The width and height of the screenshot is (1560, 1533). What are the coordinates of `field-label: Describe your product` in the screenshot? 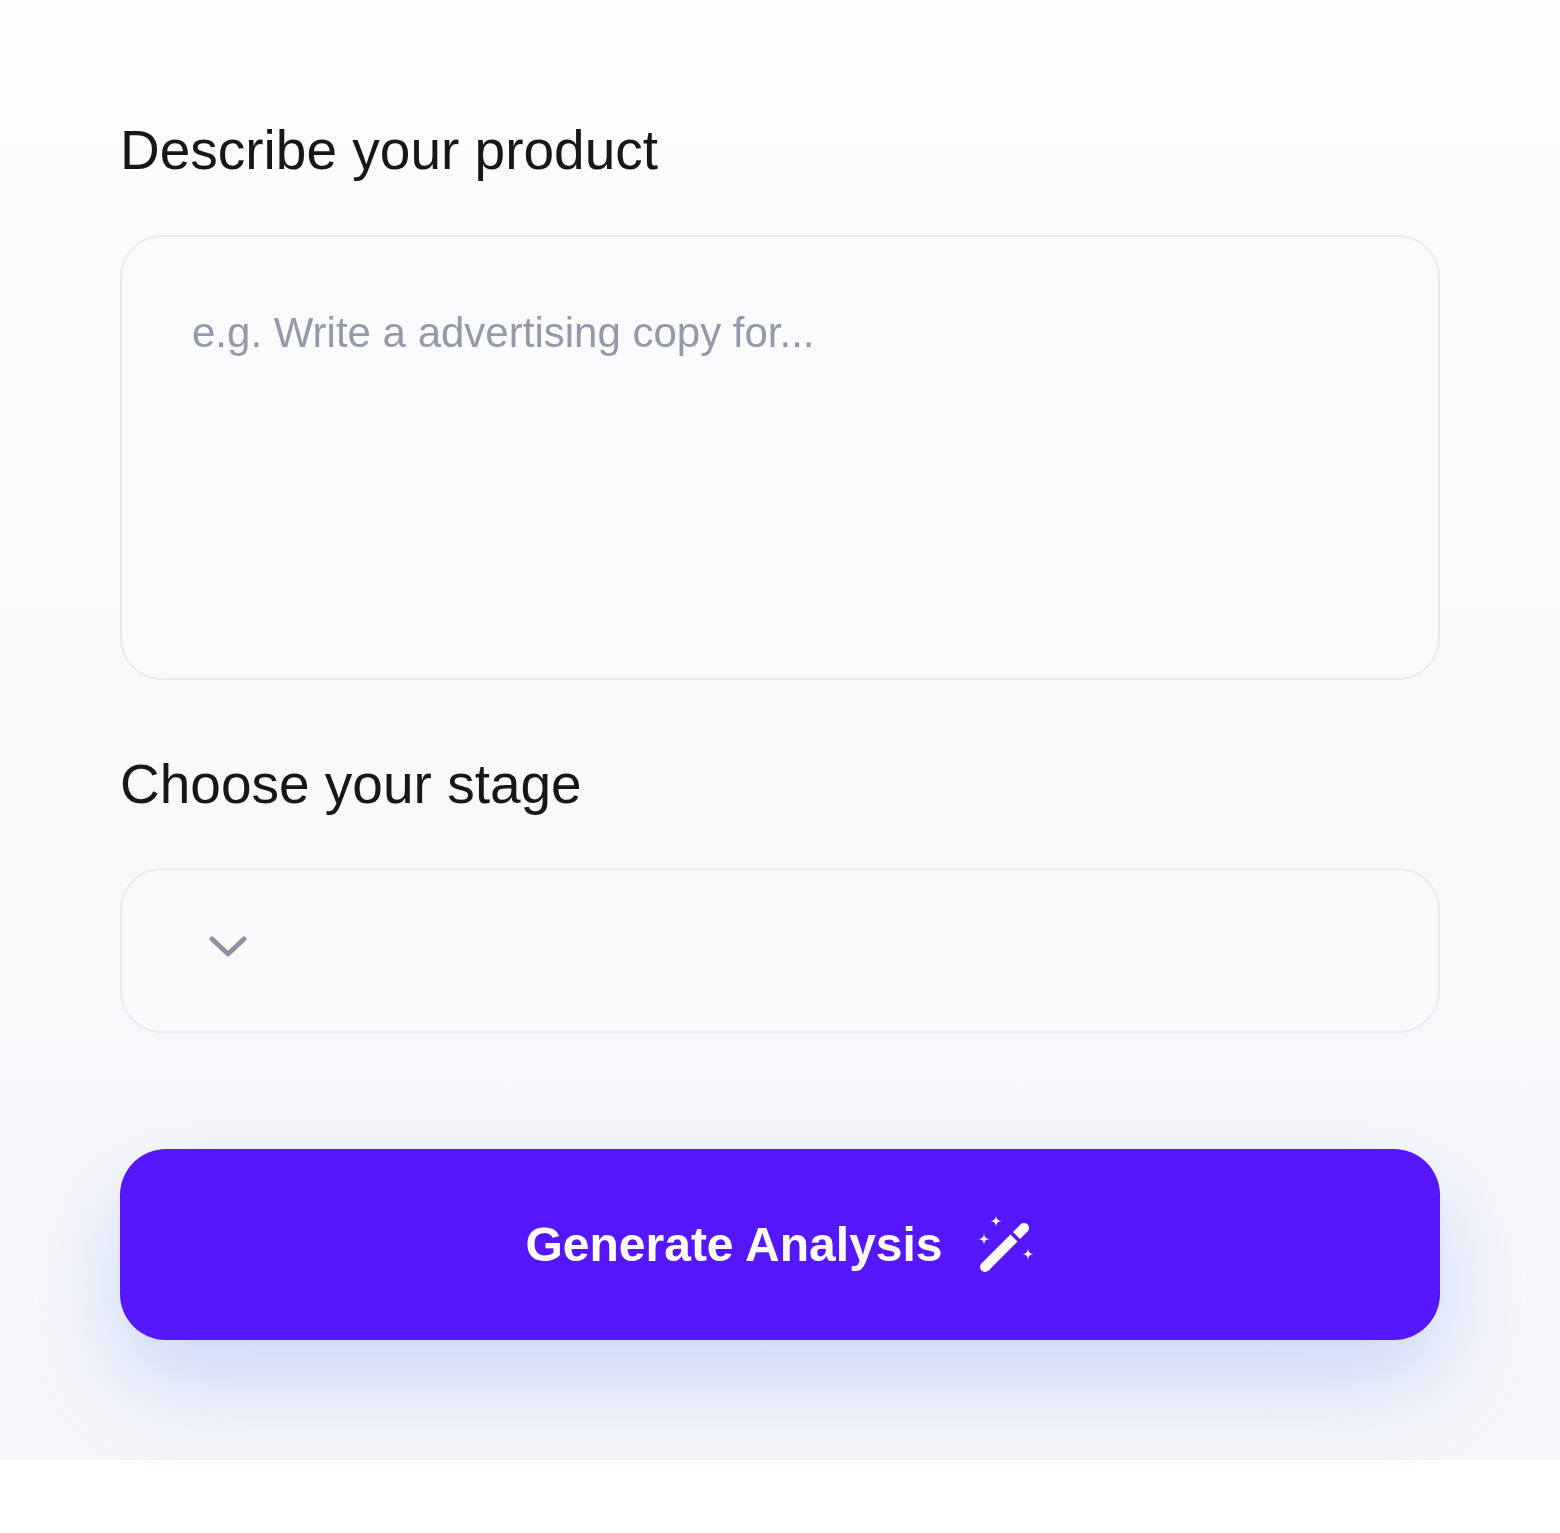 It's located at (389, 150).